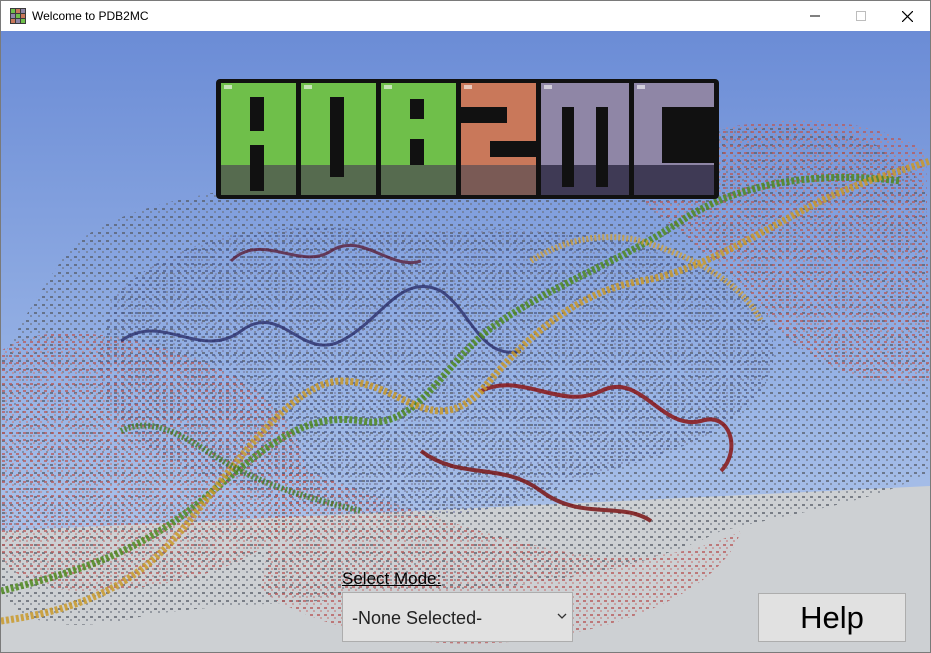  I want to click on select-mode-label: Select Mode:, so click(392, 578).